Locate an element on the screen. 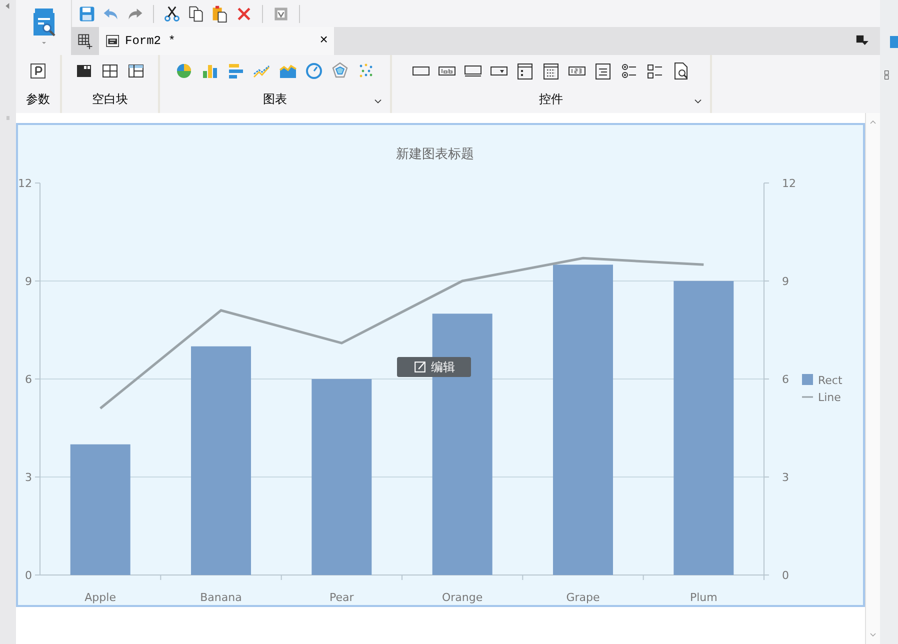 Image resolution: width=898 pixels, height=644 pixels. group-label: 参数 is located at coordinates (38, 99).